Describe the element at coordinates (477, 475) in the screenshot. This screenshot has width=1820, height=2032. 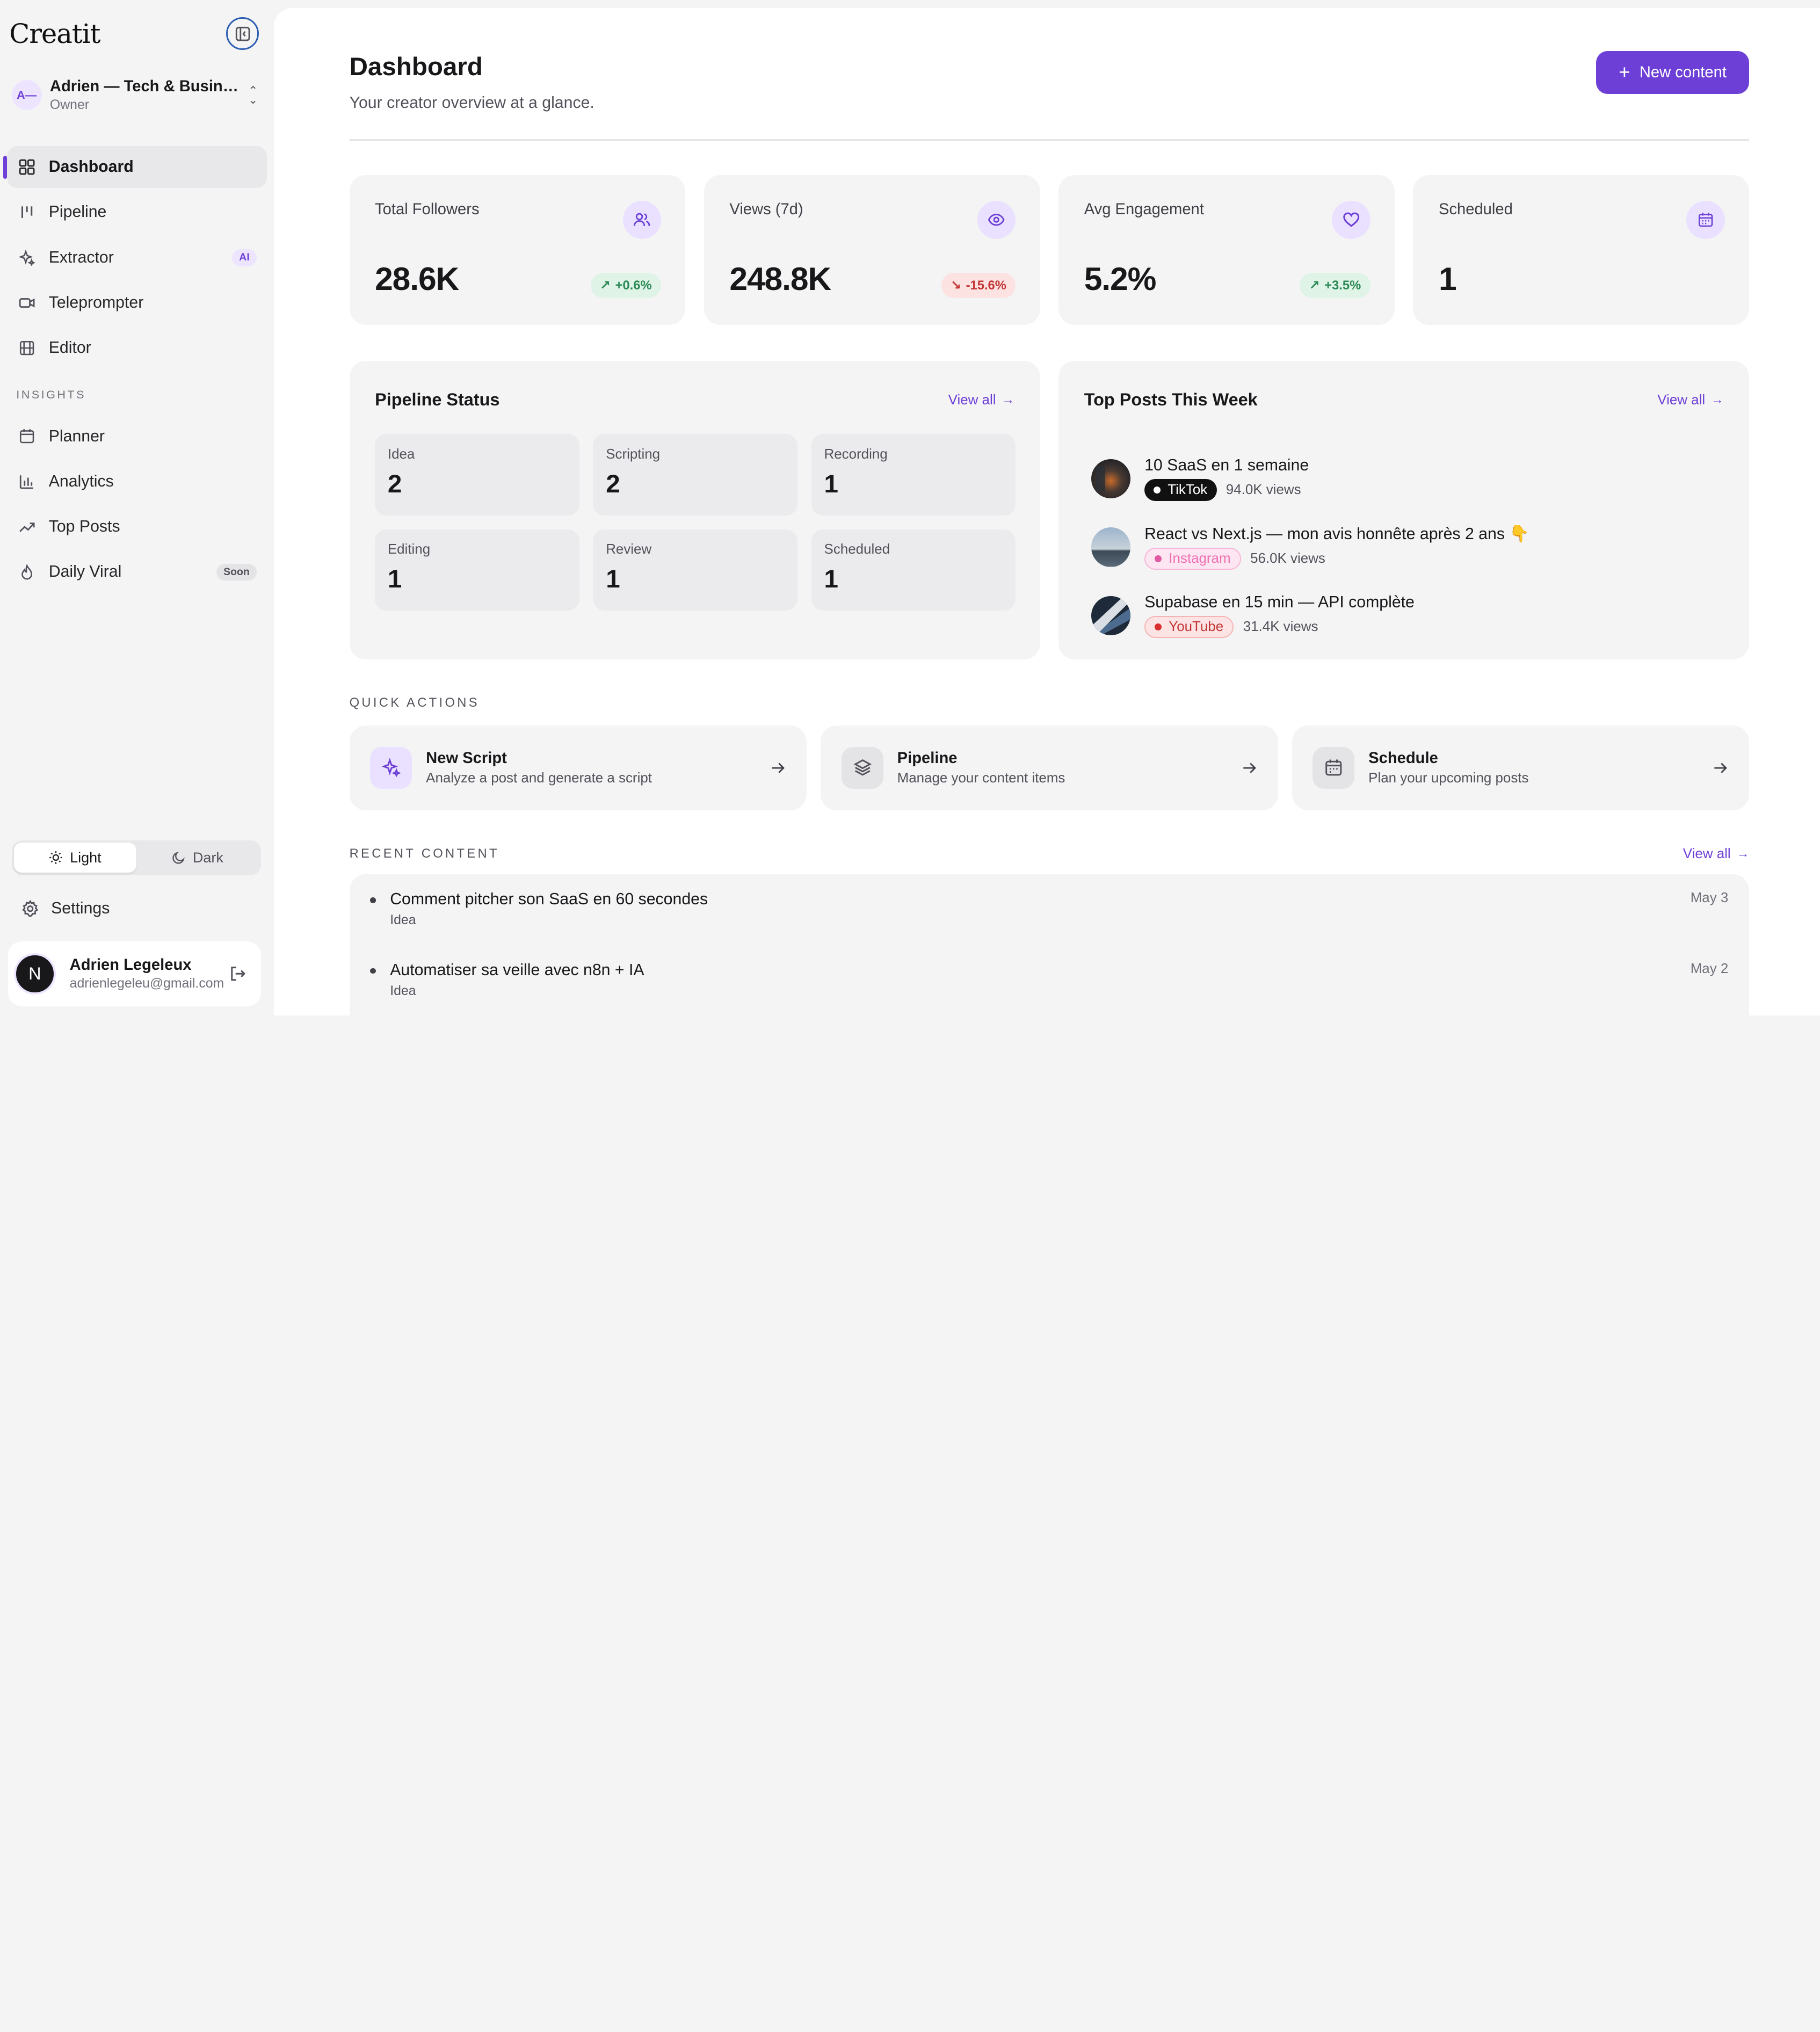
I see `stage-card: Idea 2` at that location.